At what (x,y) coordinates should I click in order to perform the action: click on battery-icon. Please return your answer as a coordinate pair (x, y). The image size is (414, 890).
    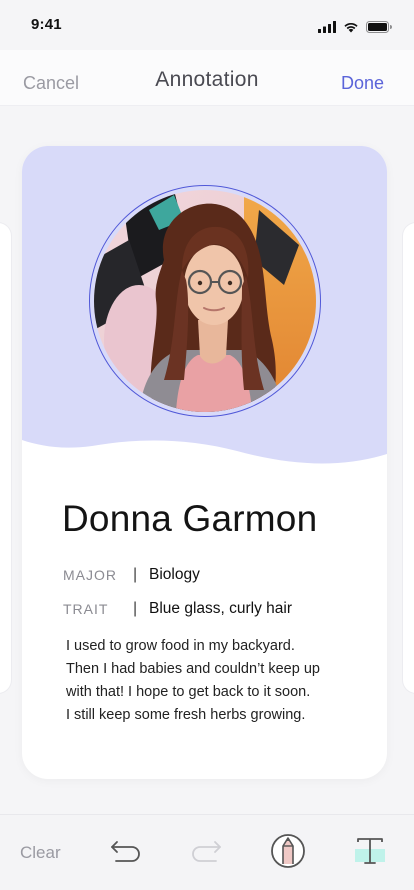
    Looking at the image, I should click on (379, 29).